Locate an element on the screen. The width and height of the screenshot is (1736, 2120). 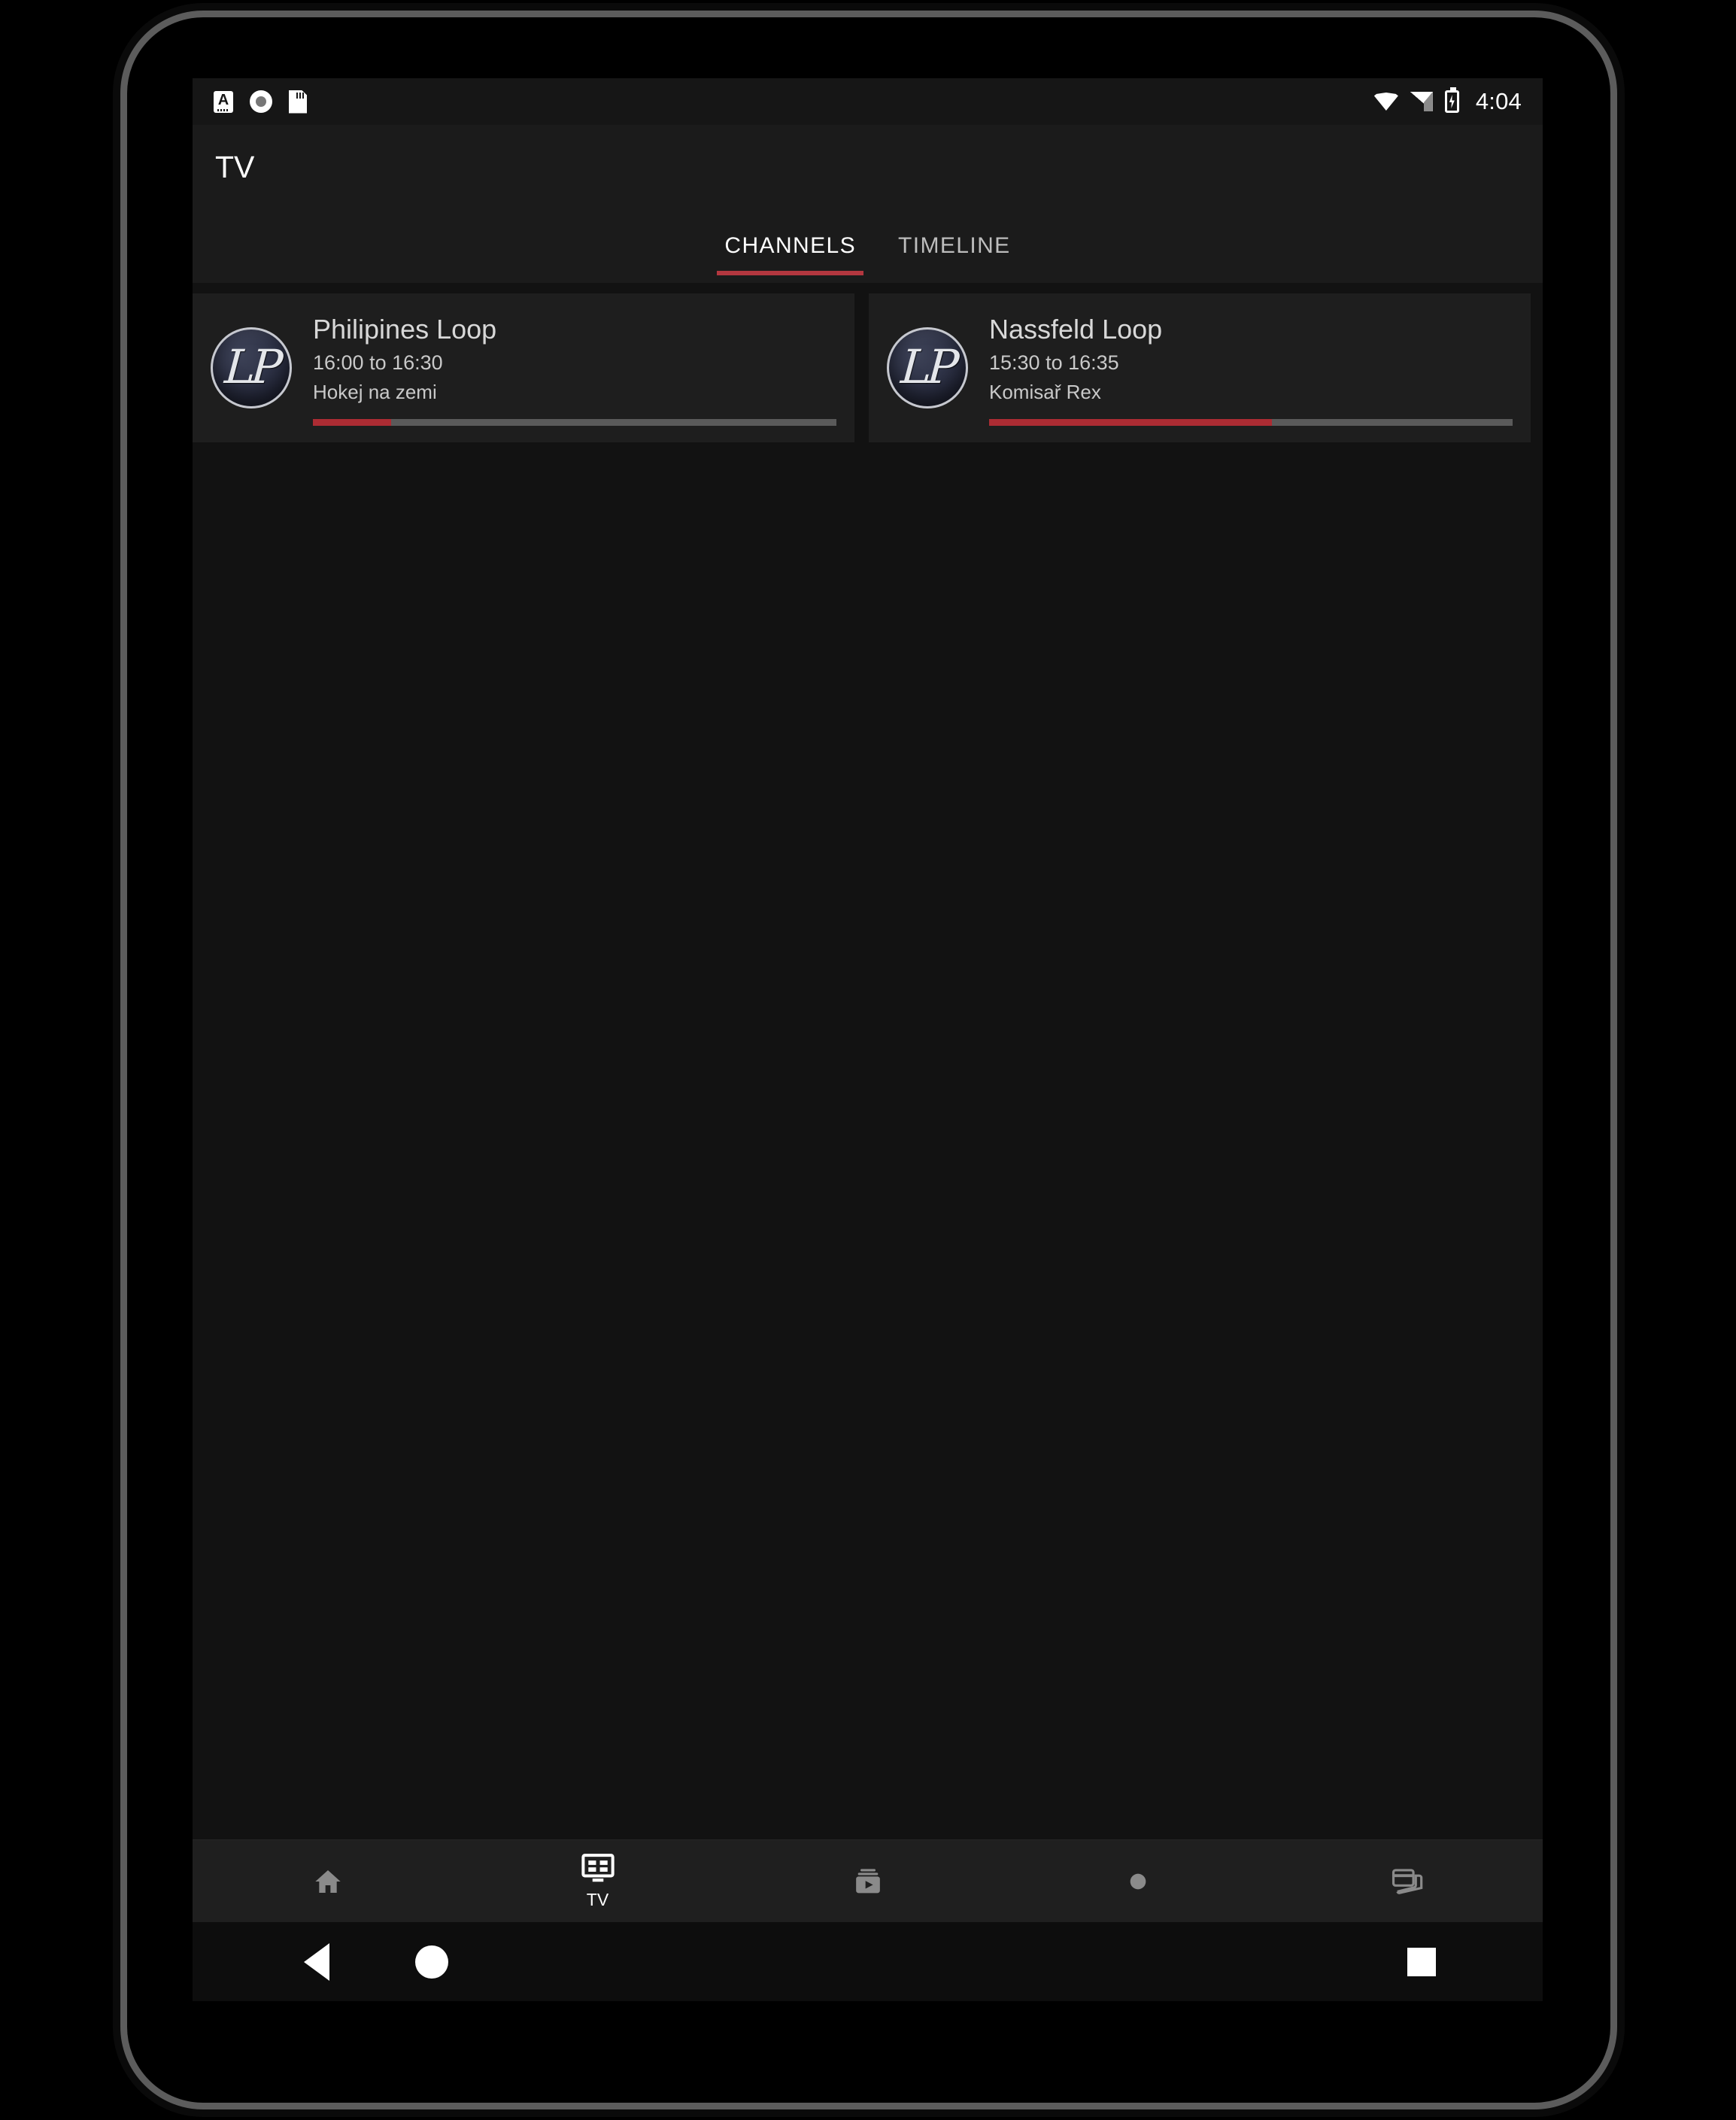
status-bar-left-icons: A is located at coordinates (260, 102).